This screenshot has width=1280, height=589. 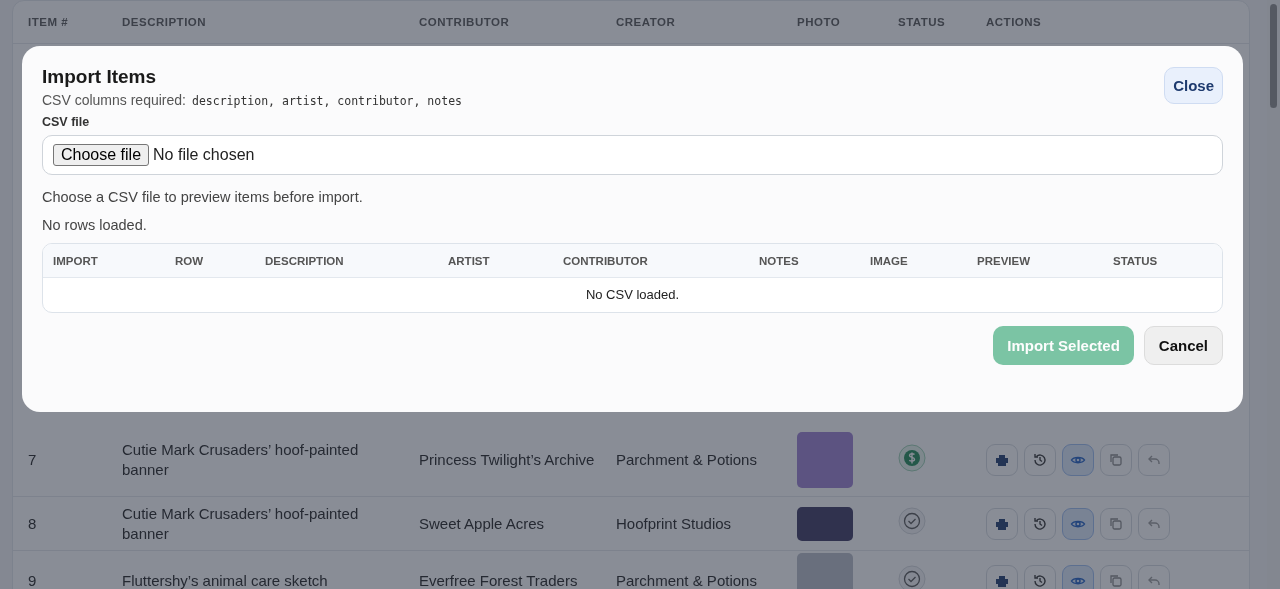 What do you see at coordinates (499, 580) in the screenshot?
I see `contributor-name: Everfree Forest Traders` at bounding box center [499, 580].